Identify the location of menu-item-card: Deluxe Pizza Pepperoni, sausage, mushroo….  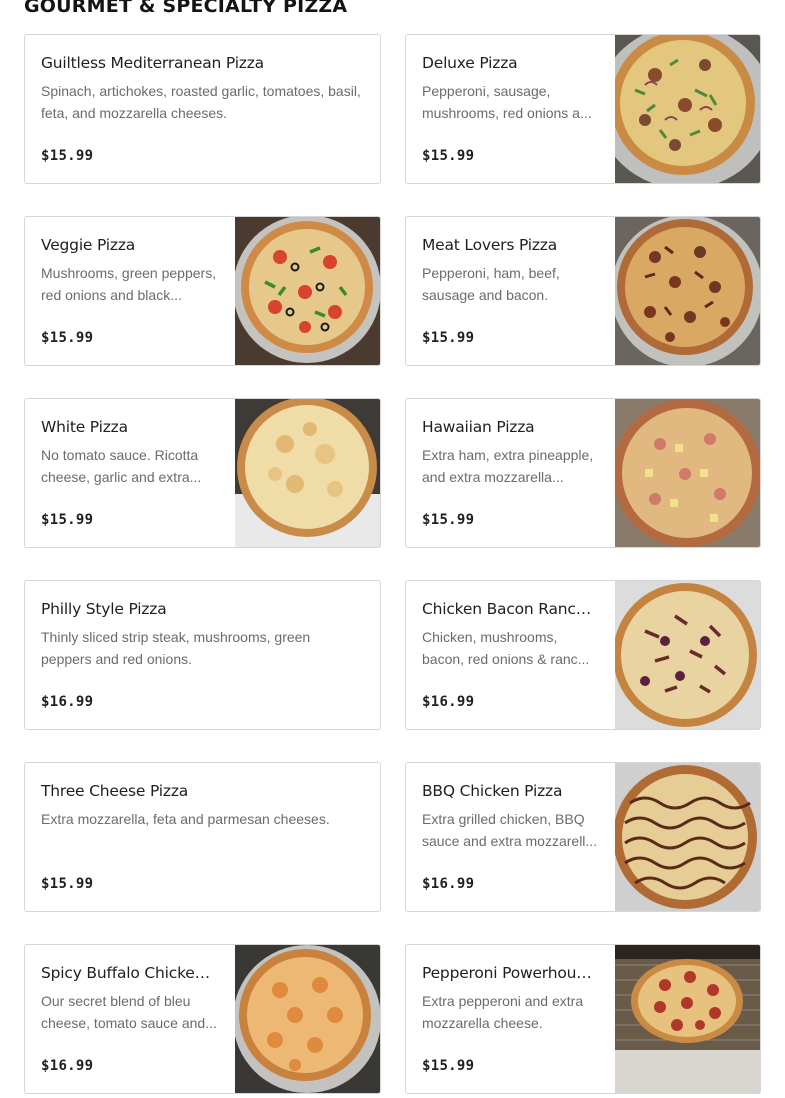
(583, 109).